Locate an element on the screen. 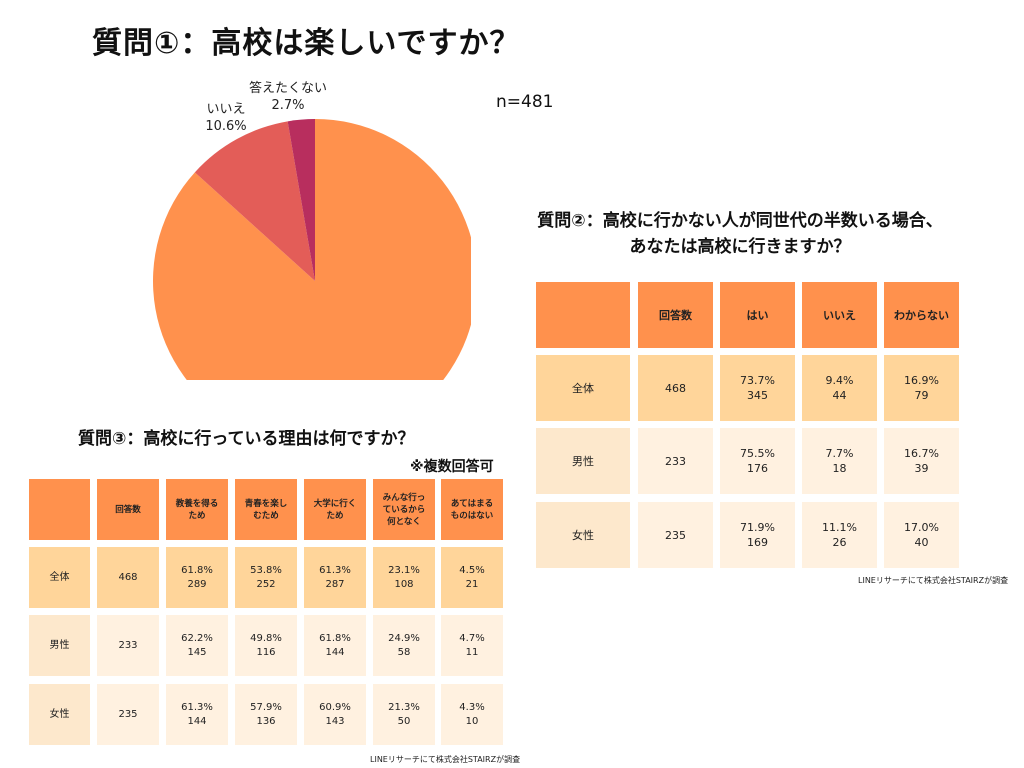 The image size is (1024, 768). question2-source: LINEリサーチにて株式会社STAIRZが調査 is located at coordinates (933, 580).